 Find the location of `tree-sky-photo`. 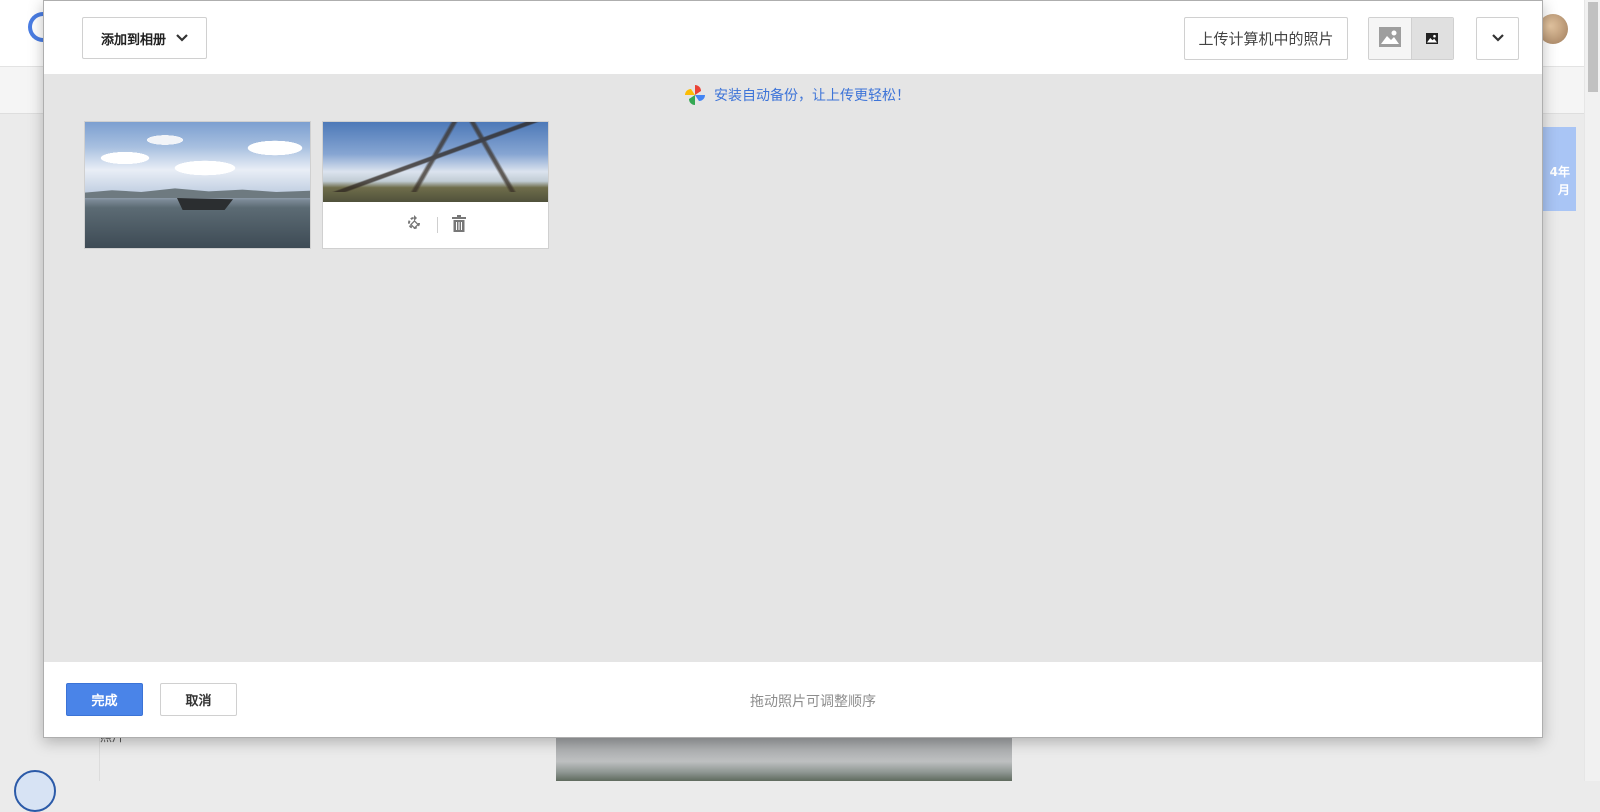

tree-sky-photo is located at coordinates (435, 185).